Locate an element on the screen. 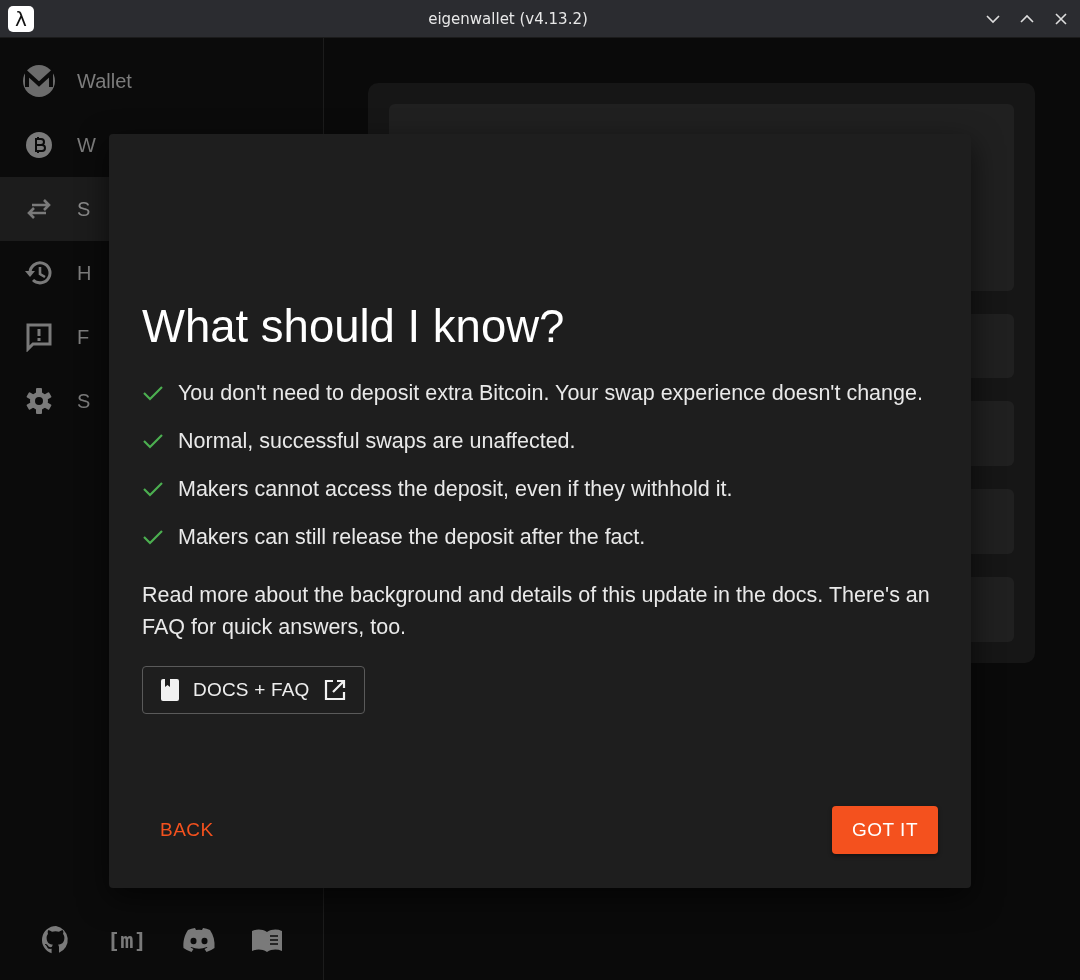  checklist-item: Makers cannot access the deposit, even if they withhold it. is located at coordinates (455, 489).